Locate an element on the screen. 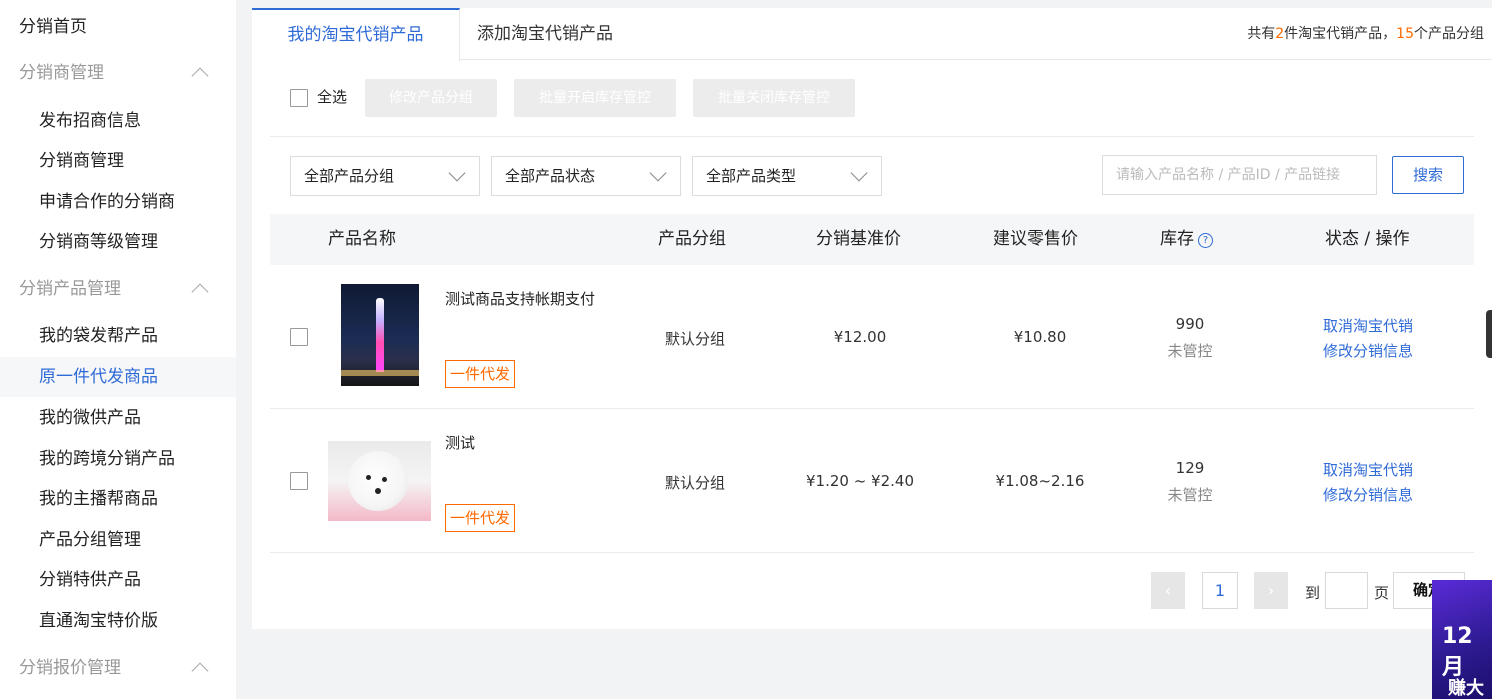 Image resolution: width=1492 pixels, height=699 pixels. edit-group-button: 修改产品分组 is located at coordinates (431, 98).